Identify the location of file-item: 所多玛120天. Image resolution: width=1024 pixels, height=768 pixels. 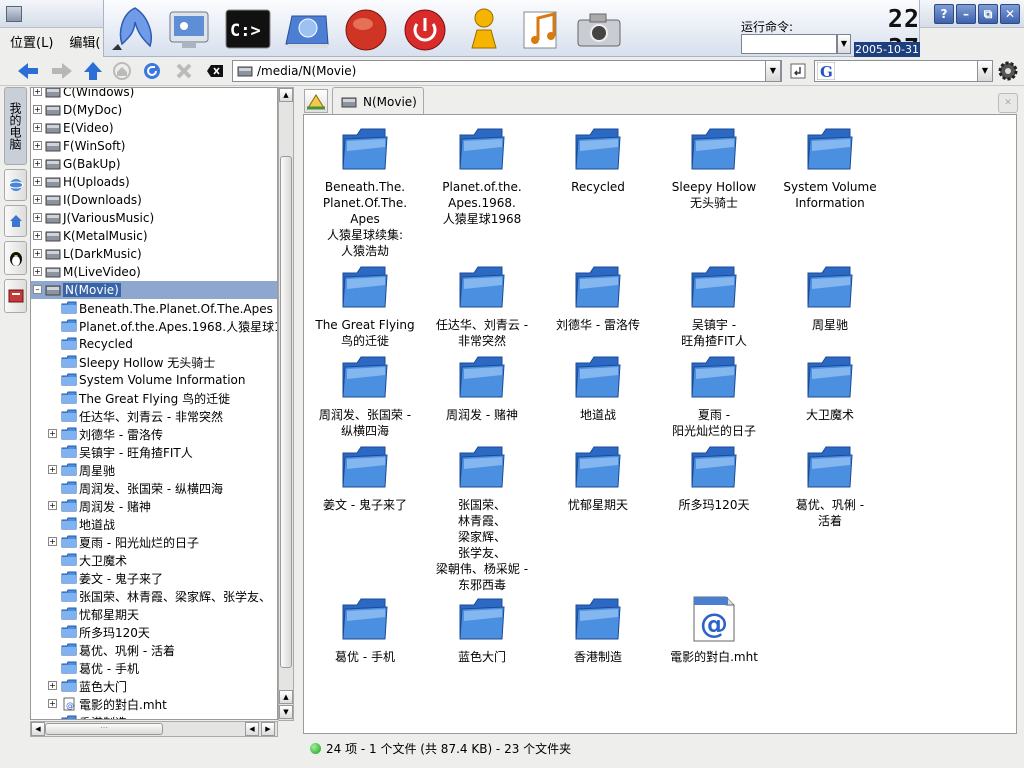
(714, 477).